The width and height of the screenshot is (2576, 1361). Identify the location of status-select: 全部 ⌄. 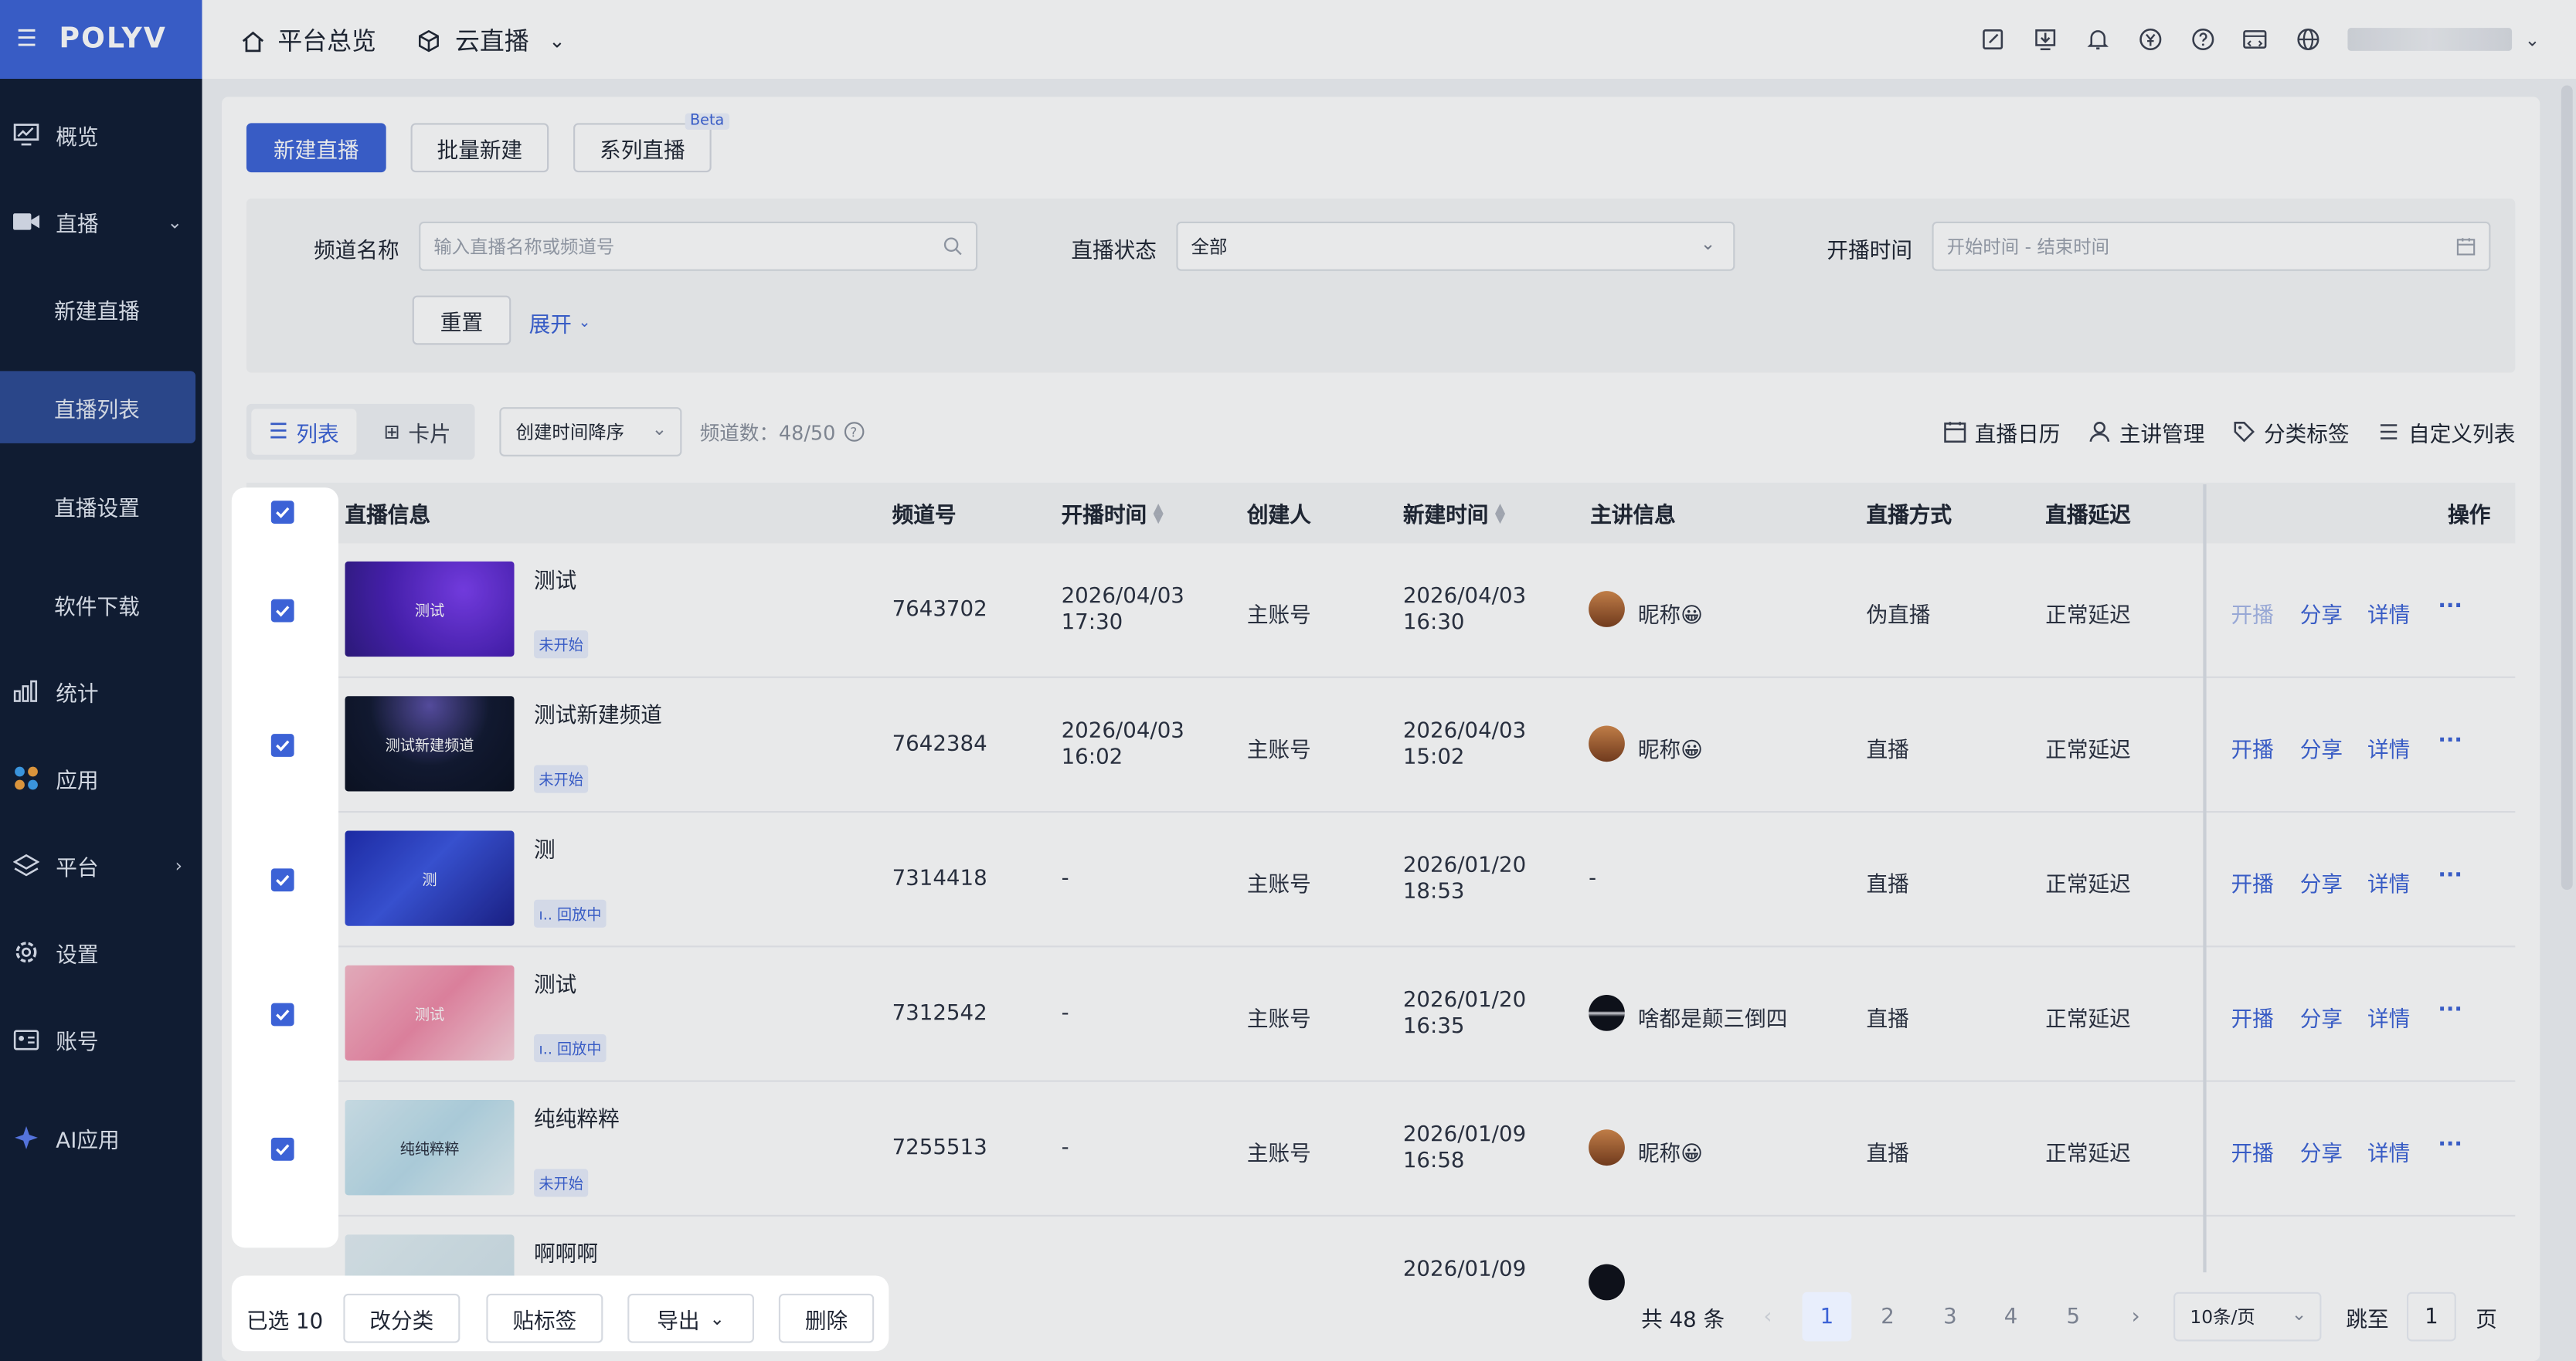
(1455, 246).